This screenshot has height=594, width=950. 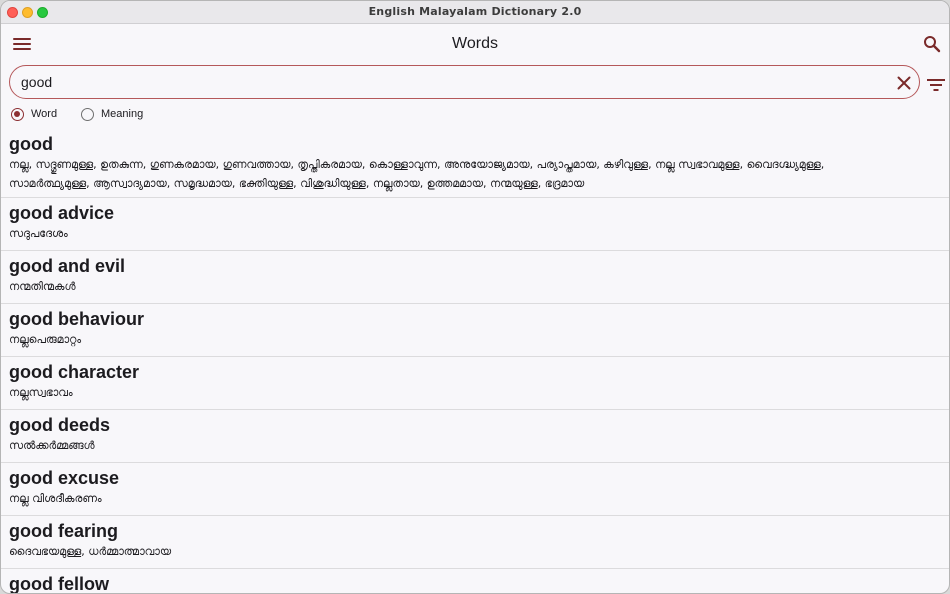 I want to click on entry-word: good fellow, so click(x=59, y=584).